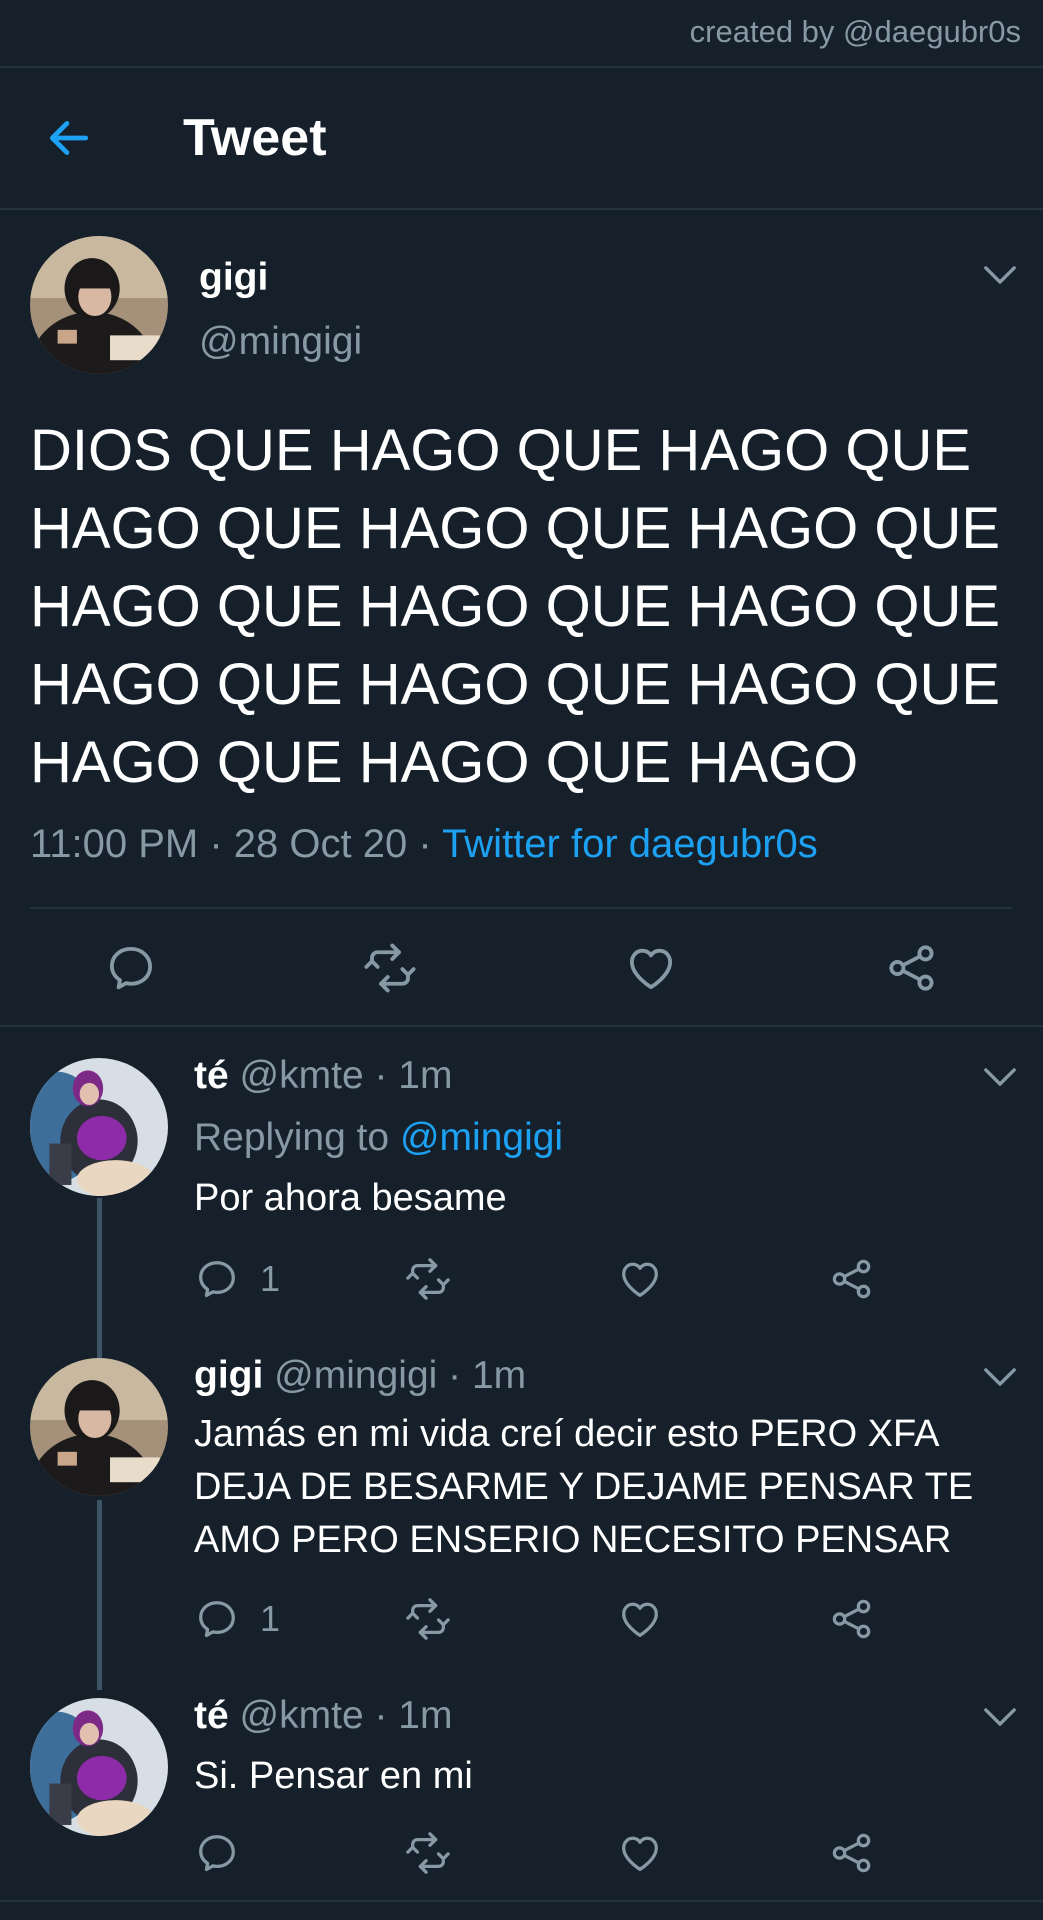  Describe the element at coordinates (333, 1776) in the screenshot. I see `tweet-text: Si. Pensar en mi` at that location.